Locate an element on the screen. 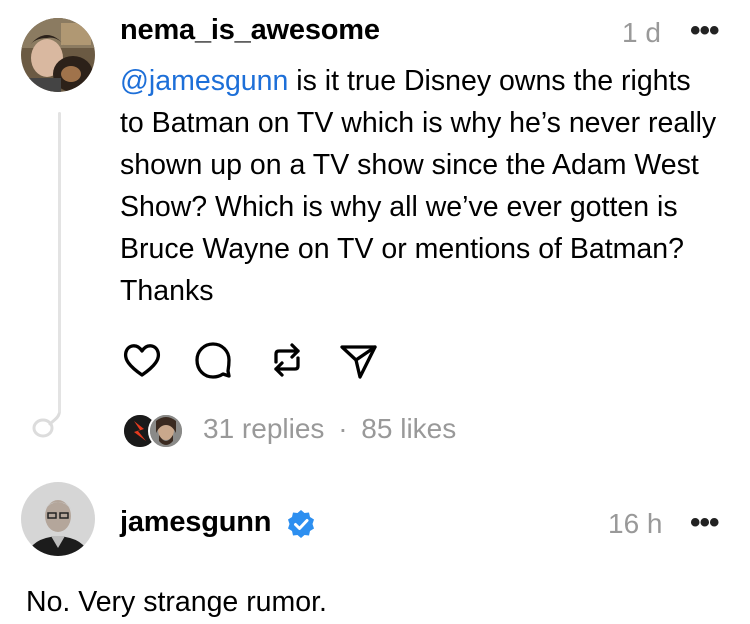 The width and height of the screenshot is (750, 624). thread-loop-icon is located at coordinates (48, 429).